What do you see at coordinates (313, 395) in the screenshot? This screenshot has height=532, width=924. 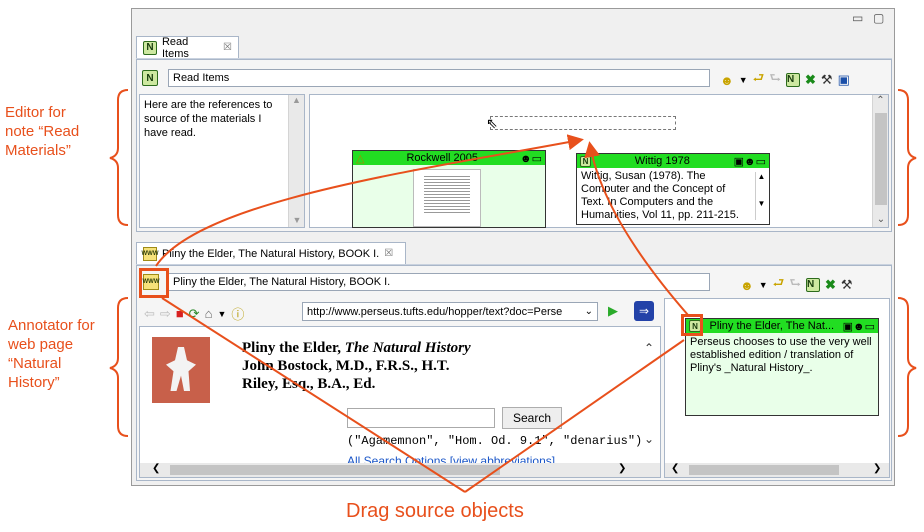 I see `drag-line-left` at bounding box center [313, 395].